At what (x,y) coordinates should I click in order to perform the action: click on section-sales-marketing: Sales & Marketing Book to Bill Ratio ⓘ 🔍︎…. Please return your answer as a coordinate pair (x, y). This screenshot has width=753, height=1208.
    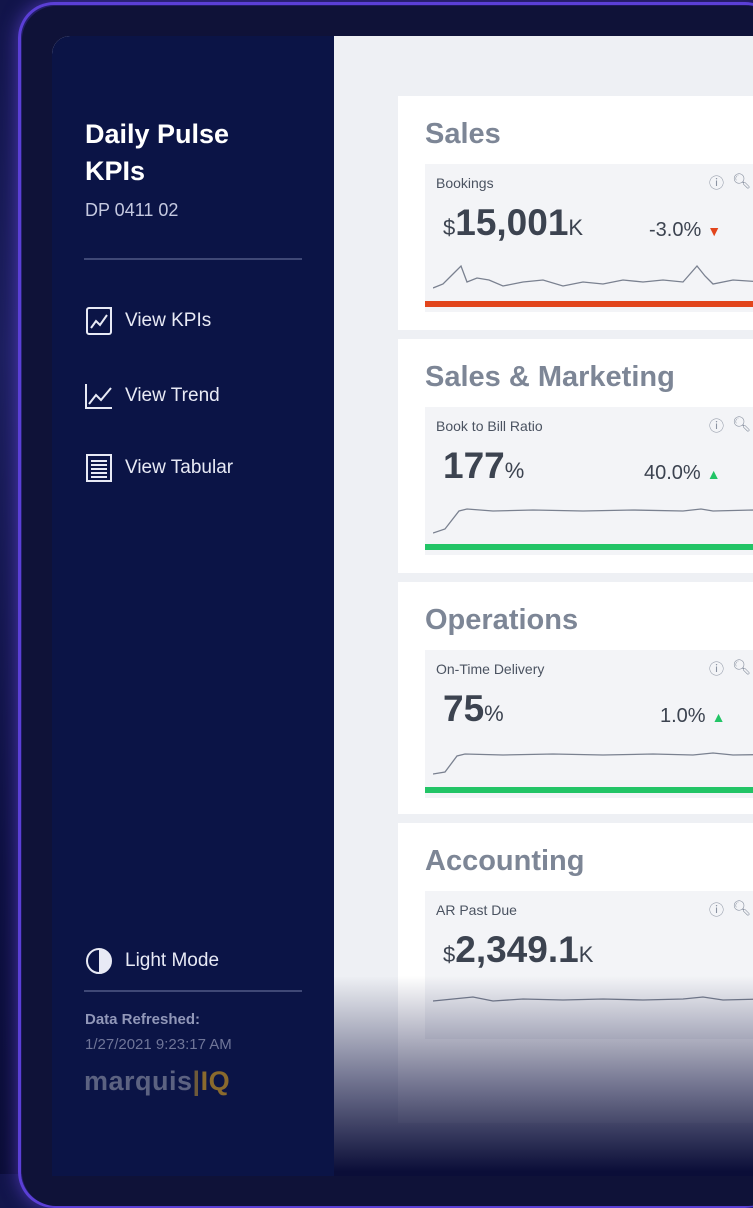
    Looking at the image, I should click on (575, 456).